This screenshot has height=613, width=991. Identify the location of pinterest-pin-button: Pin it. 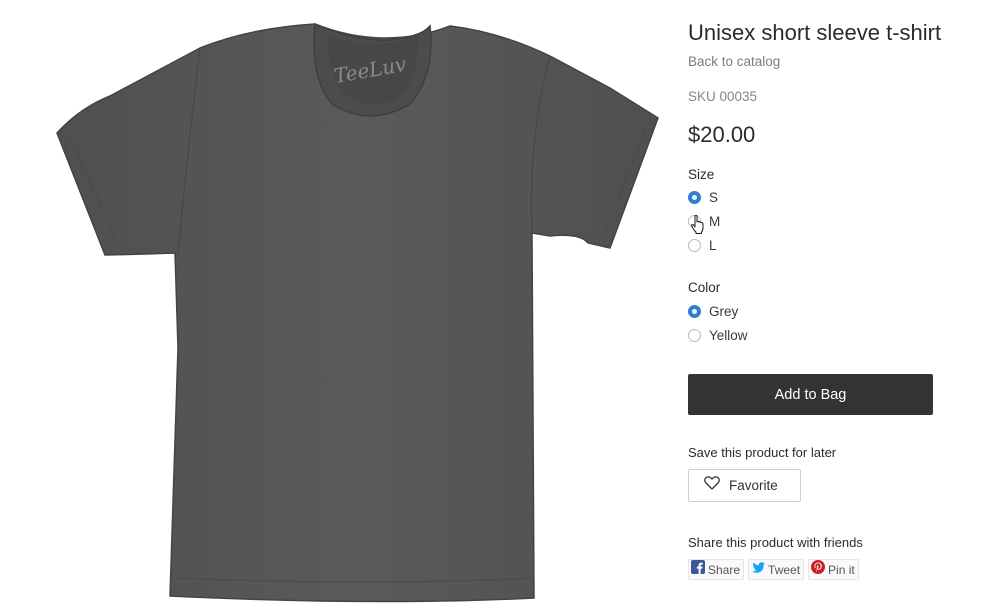
(833, 569).